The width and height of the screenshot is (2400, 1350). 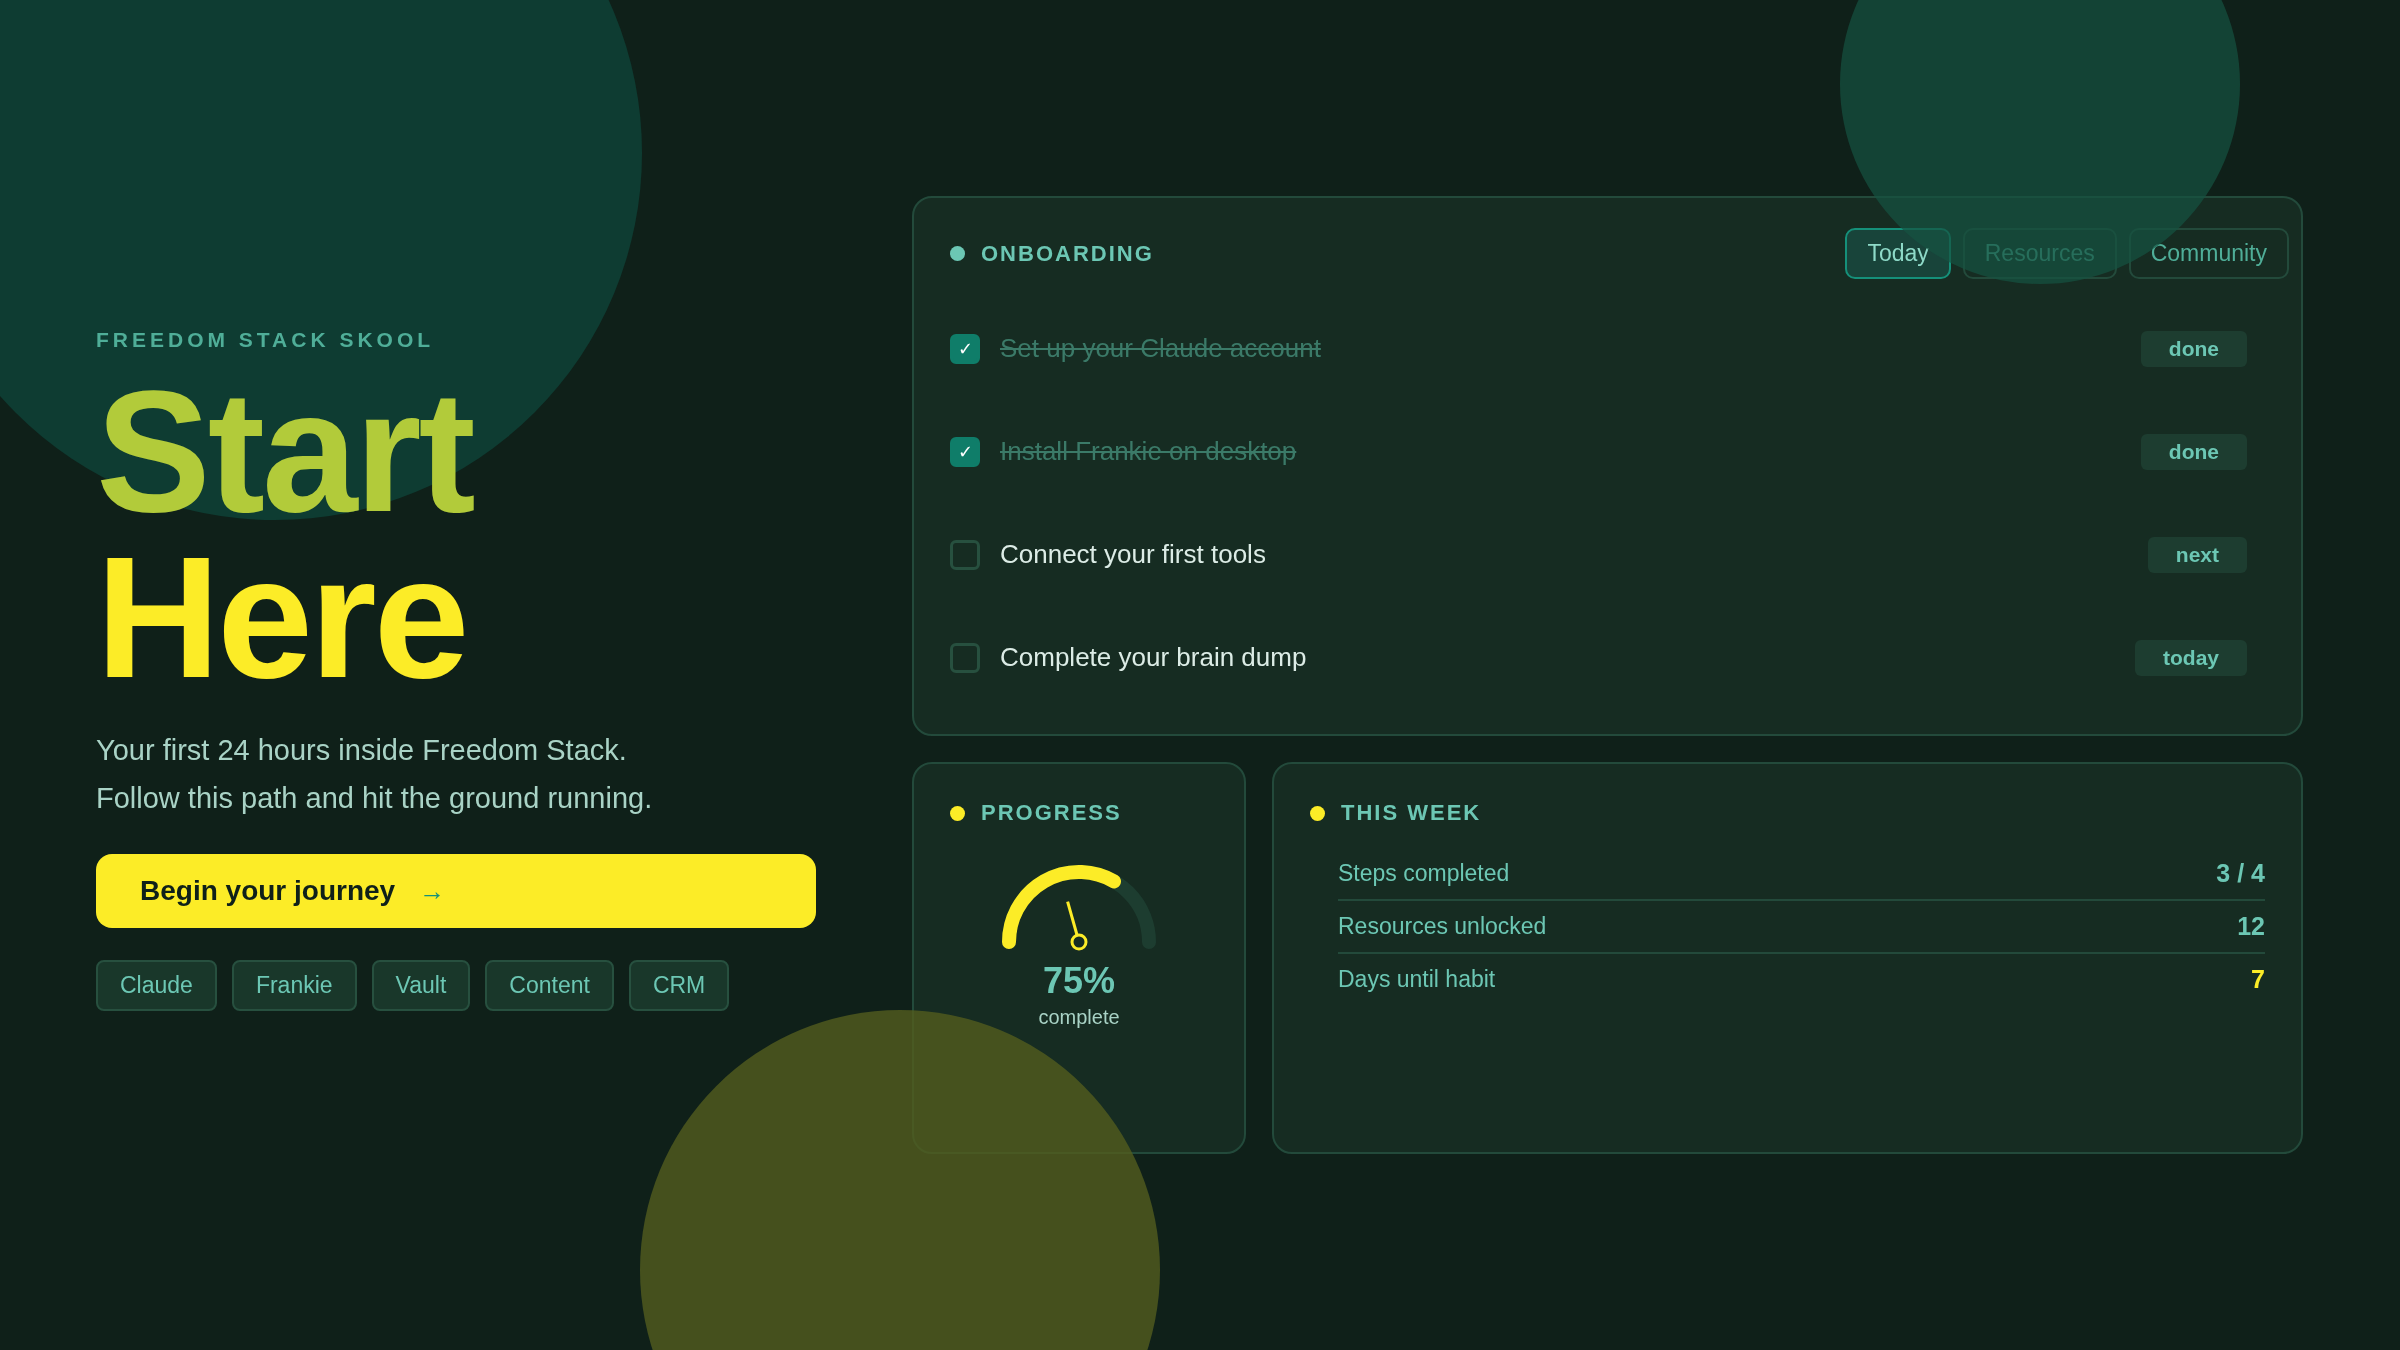 I want to click on begin-journey-button: Begin your journey →, so click(x=456, y=891).